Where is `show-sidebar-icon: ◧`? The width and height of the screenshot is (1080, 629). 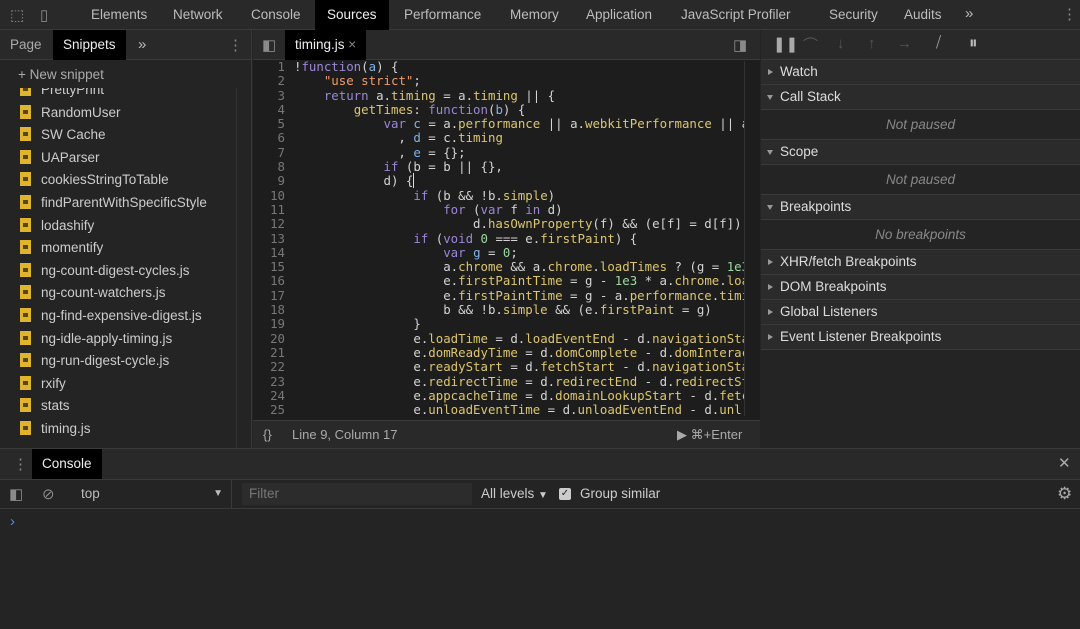 show-sidebar-icon: ◧ is located at coordinates (16, 494).